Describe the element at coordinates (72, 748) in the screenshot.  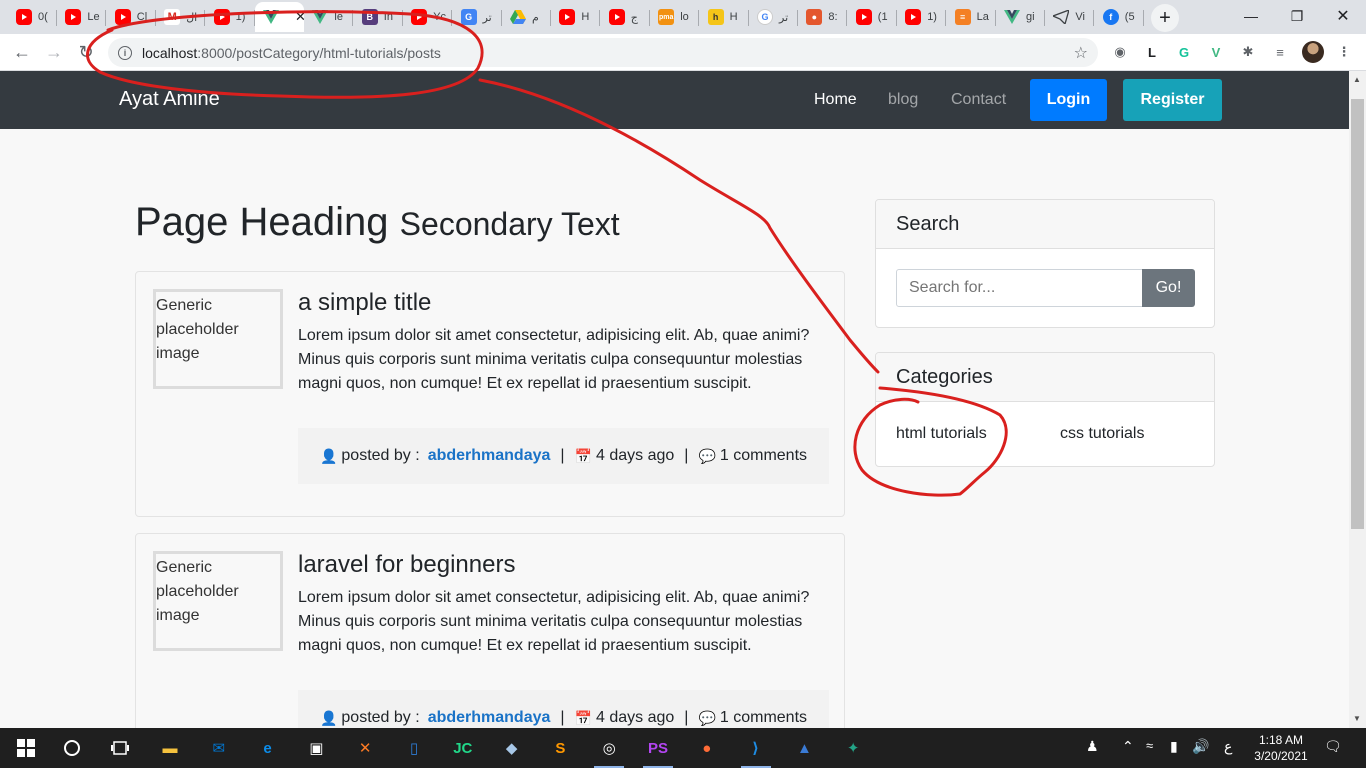
I see `search-circle-icon` at that location.